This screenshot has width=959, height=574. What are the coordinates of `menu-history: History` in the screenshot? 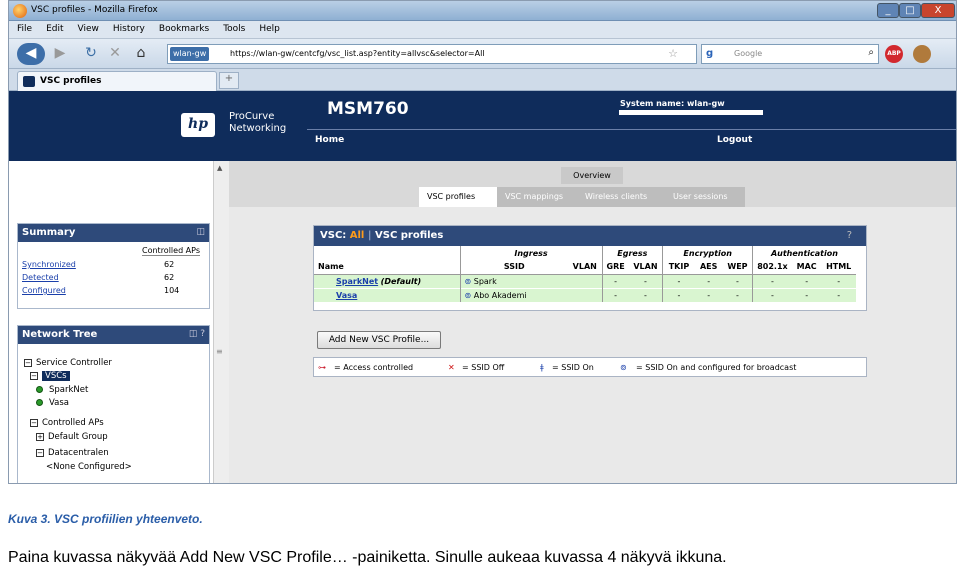 It's located at (129, 29).